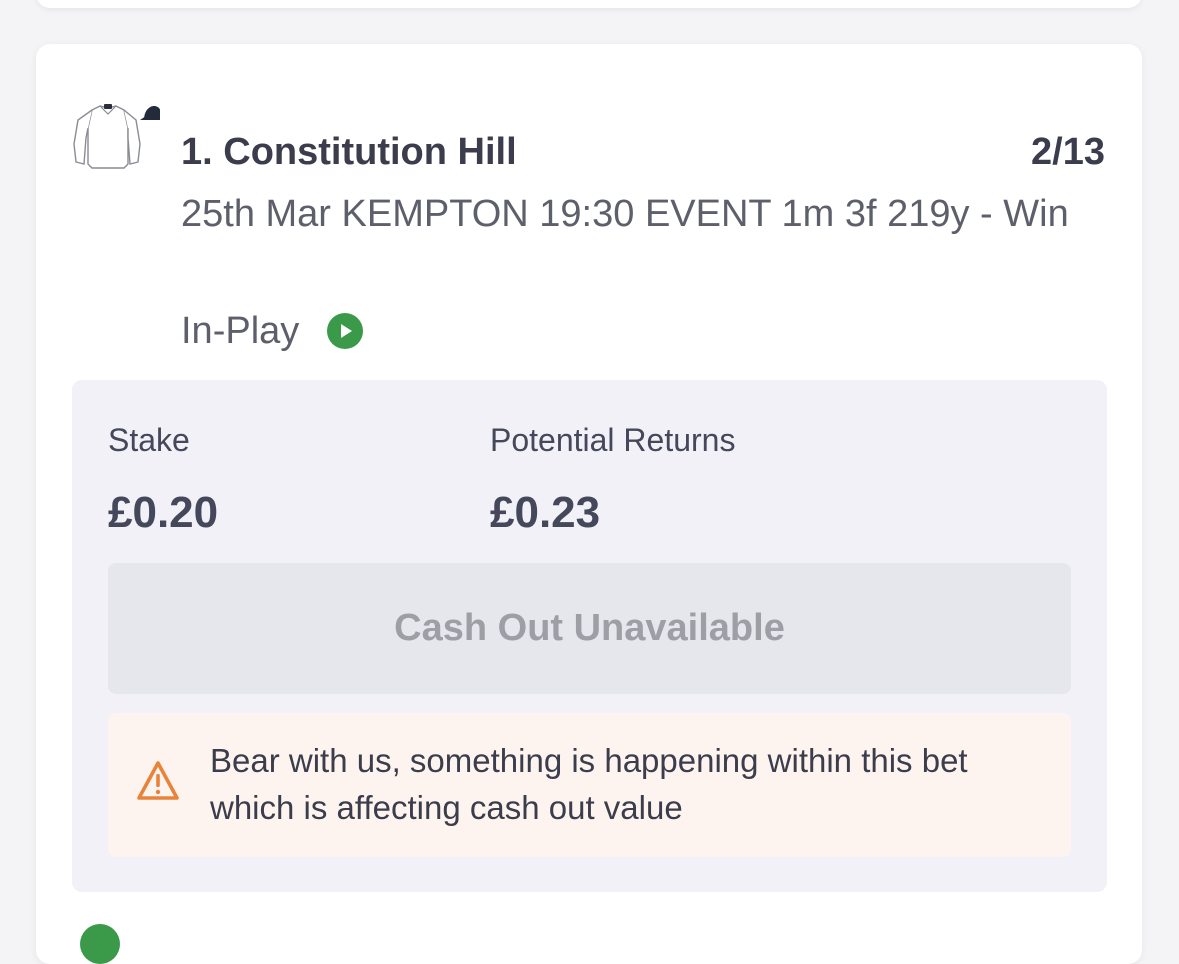 This screenshot has width=1179, height=964. Describe the element at coordinates (345, 331) in the screenshot. I see `play-circle-icon` at that location.